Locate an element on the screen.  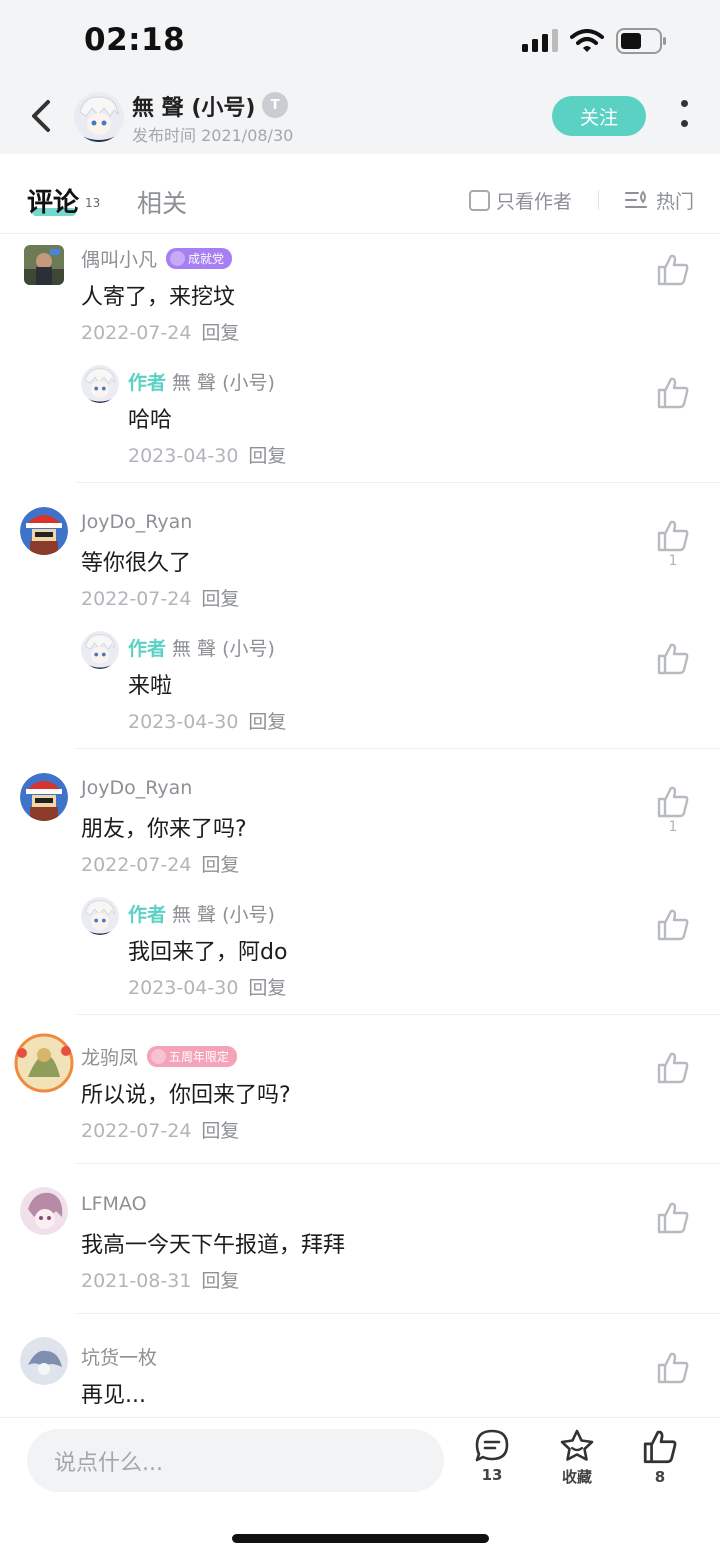
comment-username-row: 偶叫小凡 成就党 is located at coordinates (157, 258).